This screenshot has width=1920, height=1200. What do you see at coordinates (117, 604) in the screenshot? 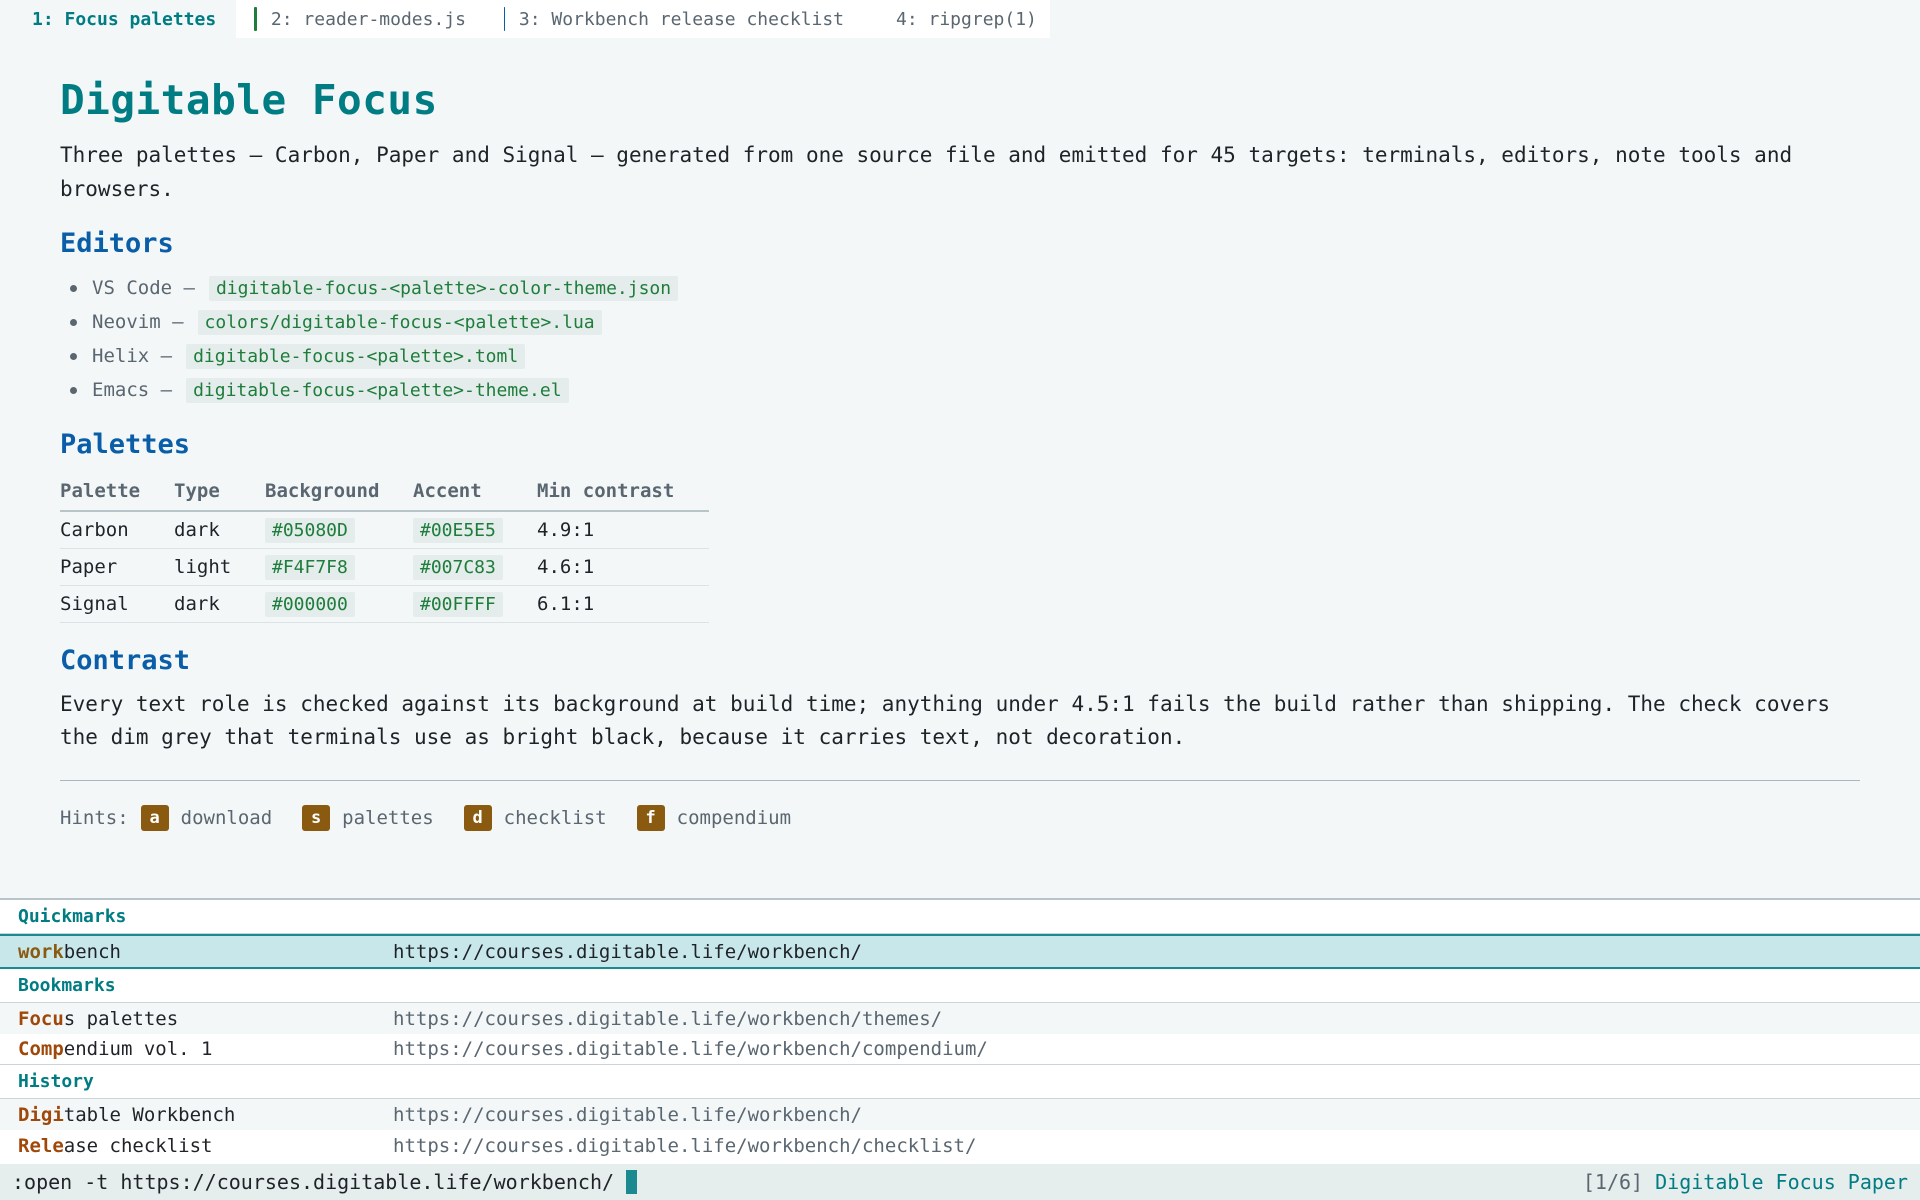
I see `cell-palette: Signal` at bounding box center [117, 604].